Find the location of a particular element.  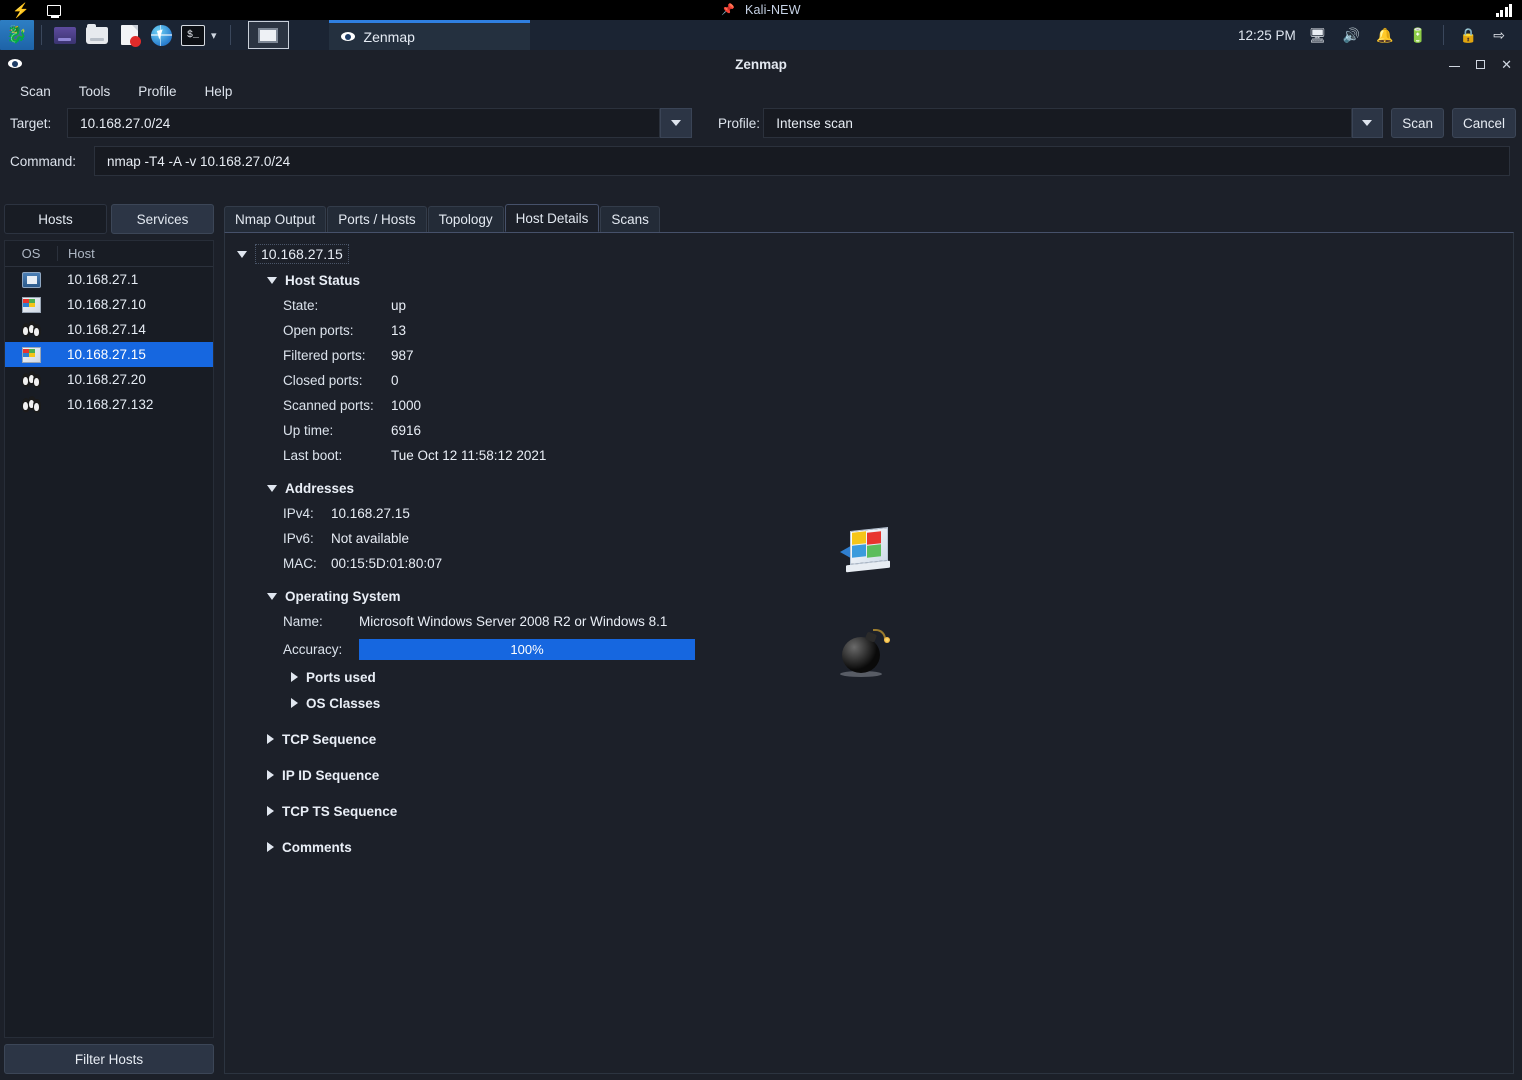

profile-dropdown-button is located at coordinates (1367, 123).